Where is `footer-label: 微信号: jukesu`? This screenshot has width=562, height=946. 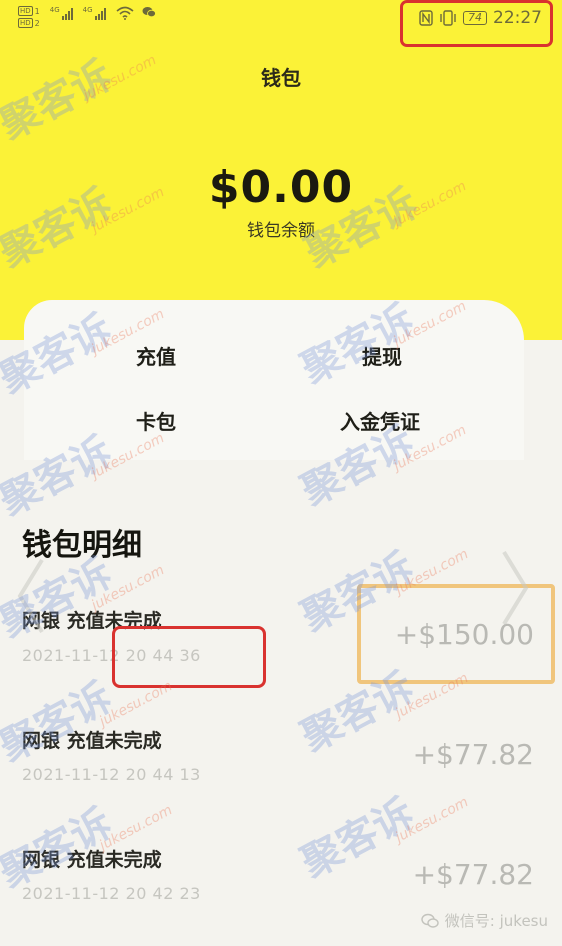 footer-label: 微信号: jukesu is located at coordinates (496, 921).